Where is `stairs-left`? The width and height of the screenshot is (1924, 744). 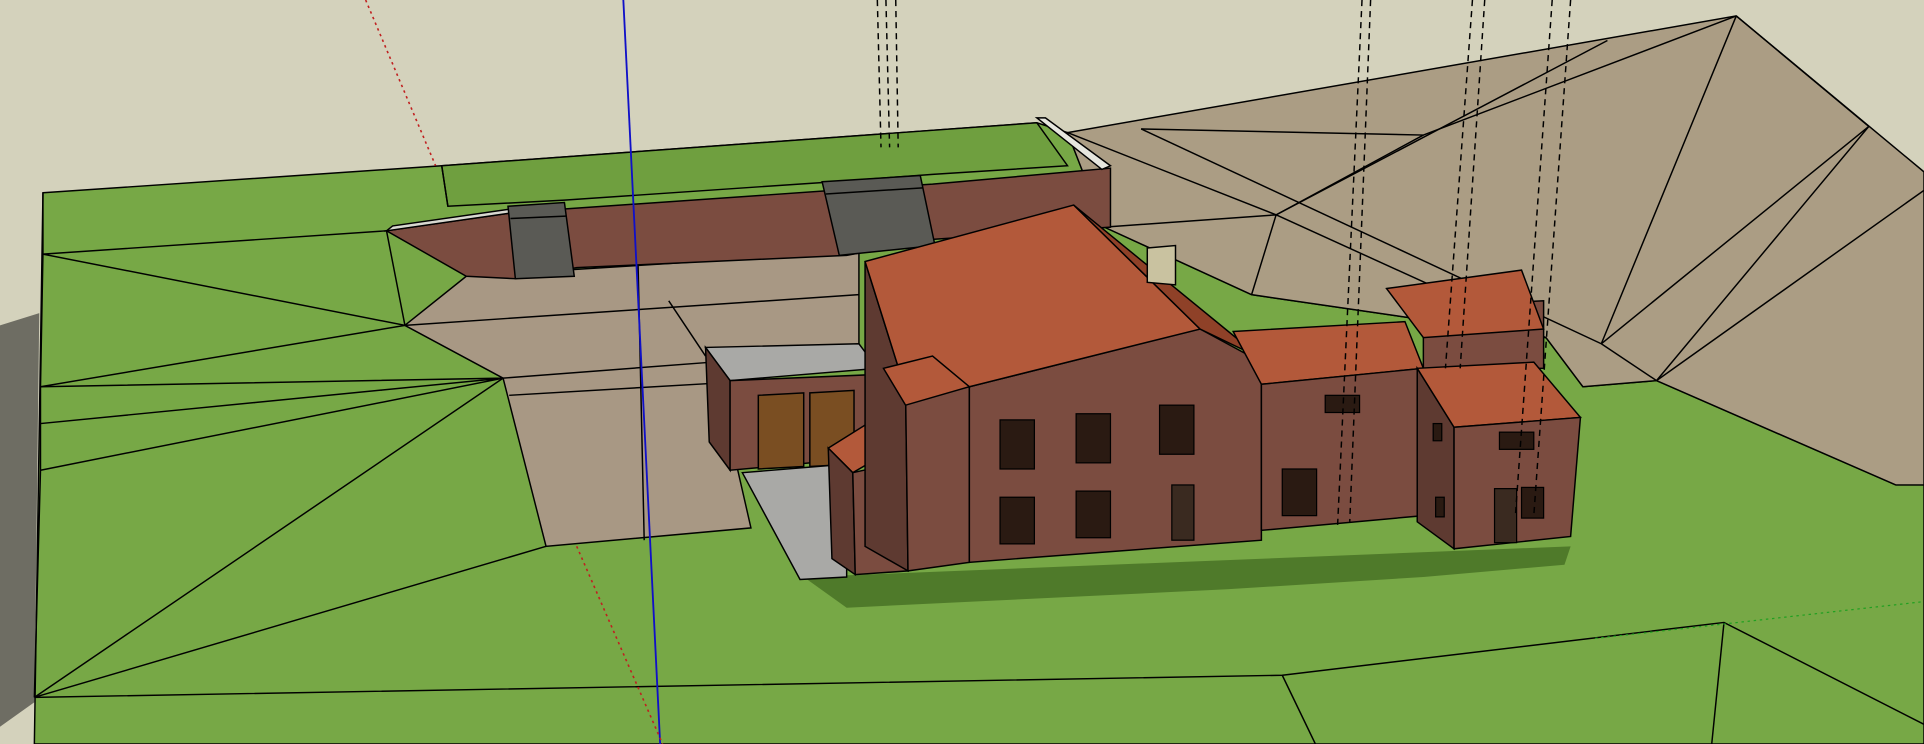
stairs-left is located at coordinates (541, 240).